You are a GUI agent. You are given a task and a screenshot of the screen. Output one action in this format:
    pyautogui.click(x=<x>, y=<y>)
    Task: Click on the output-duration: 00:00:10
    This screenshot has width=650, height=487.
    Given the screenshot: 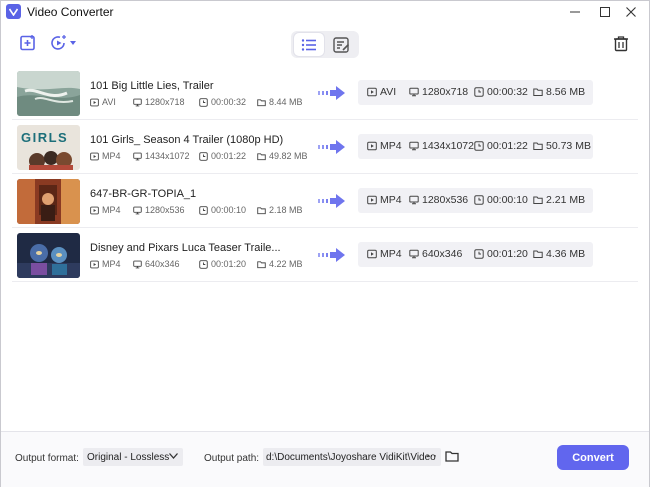 What is the action you would take?
    pyautogui.click(x=501, y=200)
    